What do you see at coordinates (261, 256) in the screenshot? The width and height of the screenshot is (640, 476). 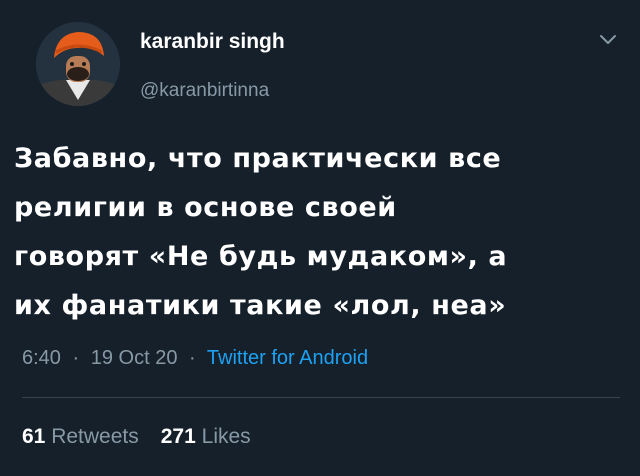 I see `tweet-text-line: говорят «Не будь мудаком», а` at bounding box center [261, 256].